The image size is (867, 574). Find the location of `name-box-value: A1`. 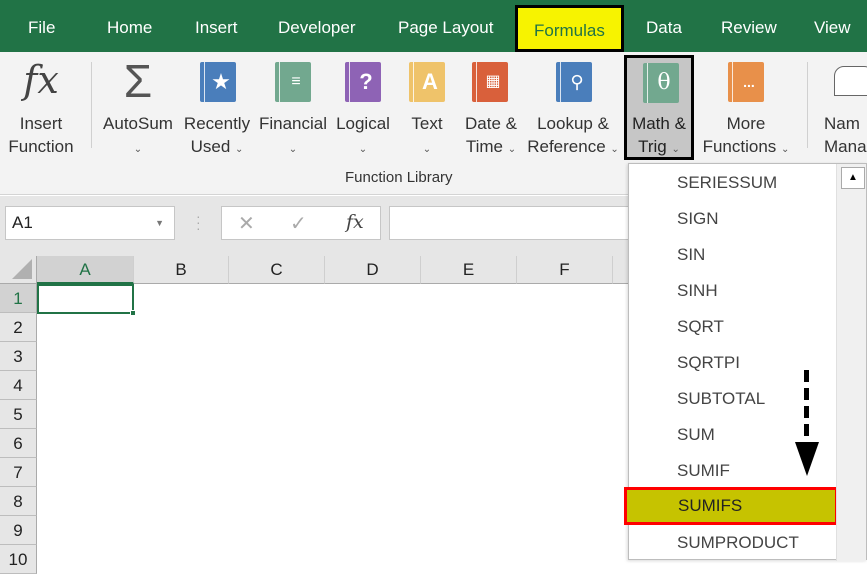

name-box-value: A1 is located at coordinates (22, 222).